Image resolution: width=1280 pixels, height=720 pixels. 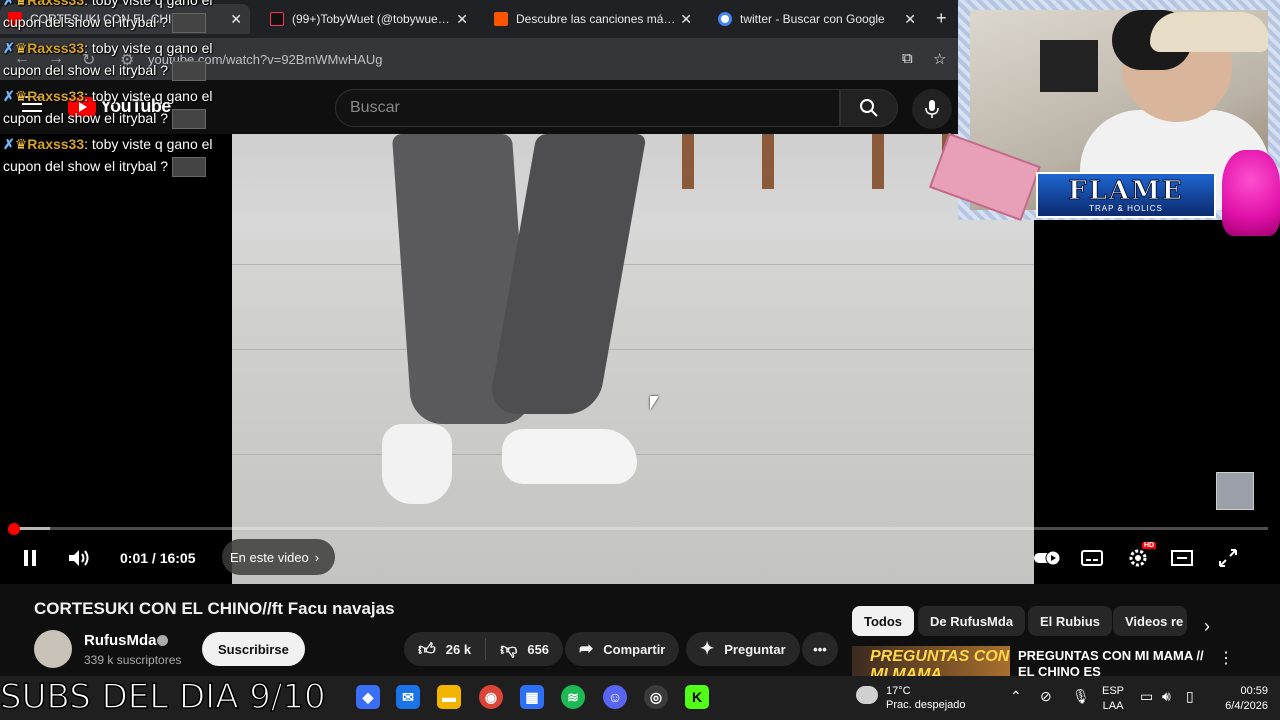 What do you see at coordinates (444, 649) in the screenshot?
I see `like-button: 👍︎ 26 k` at bounding box center [444, 649].